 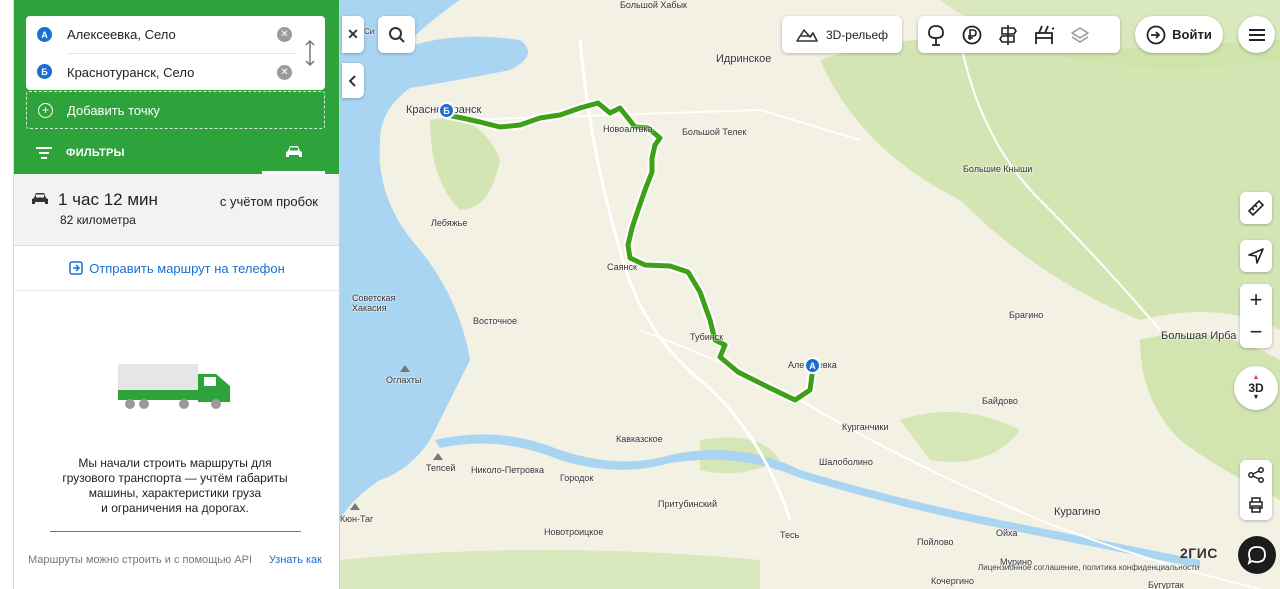 I want to click on chat-icon, so click(x=1256, y=555).